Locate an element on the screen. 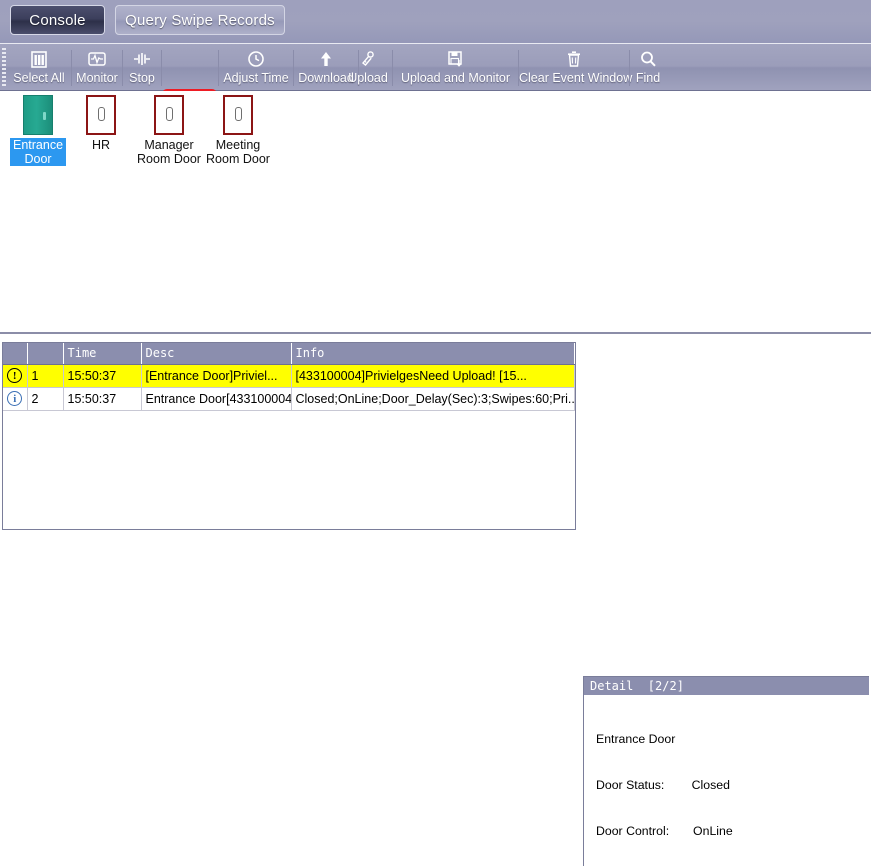 This screenshot has width=871, height=866. tab-query-swipe-records: Query Swipe Records is located at coordinates (200, 20).